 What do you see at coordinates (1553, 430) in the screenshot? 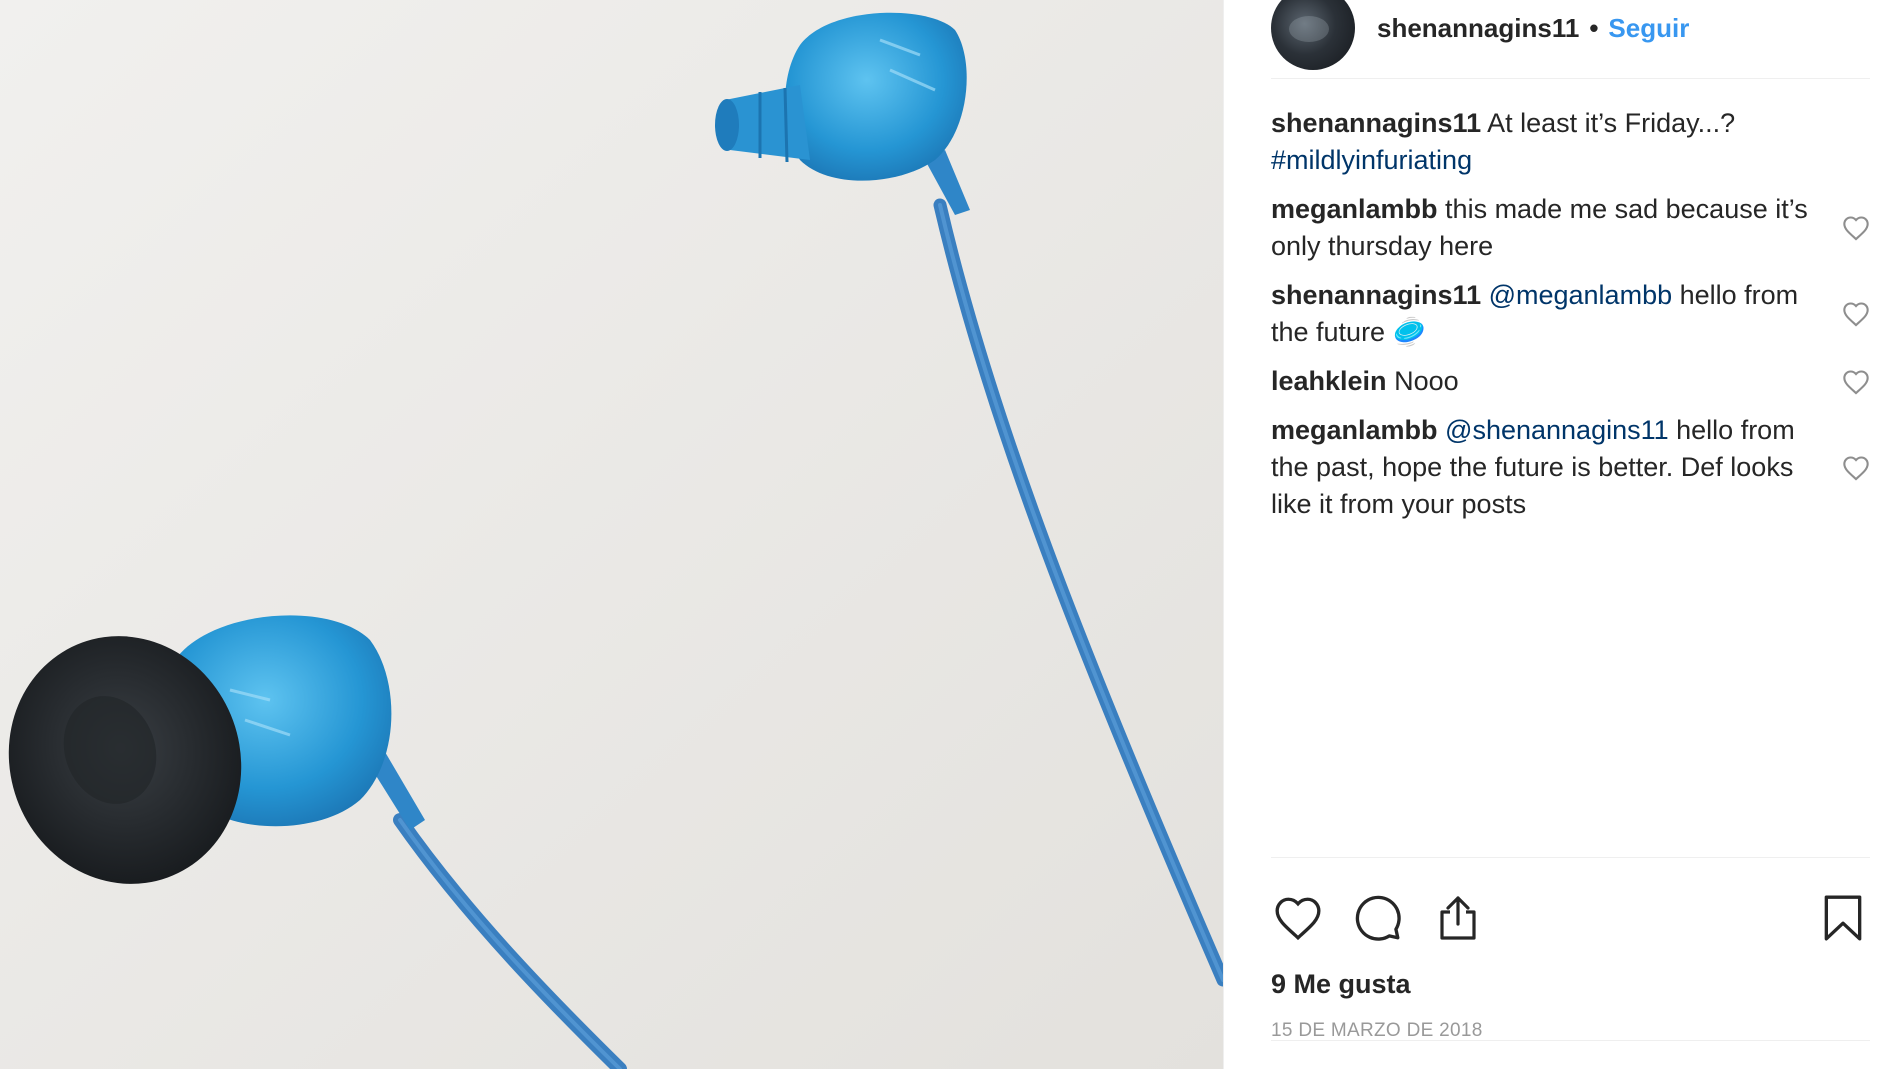
I see `comment-mention: @shenannagins11` at bounding box center [1553, 430].